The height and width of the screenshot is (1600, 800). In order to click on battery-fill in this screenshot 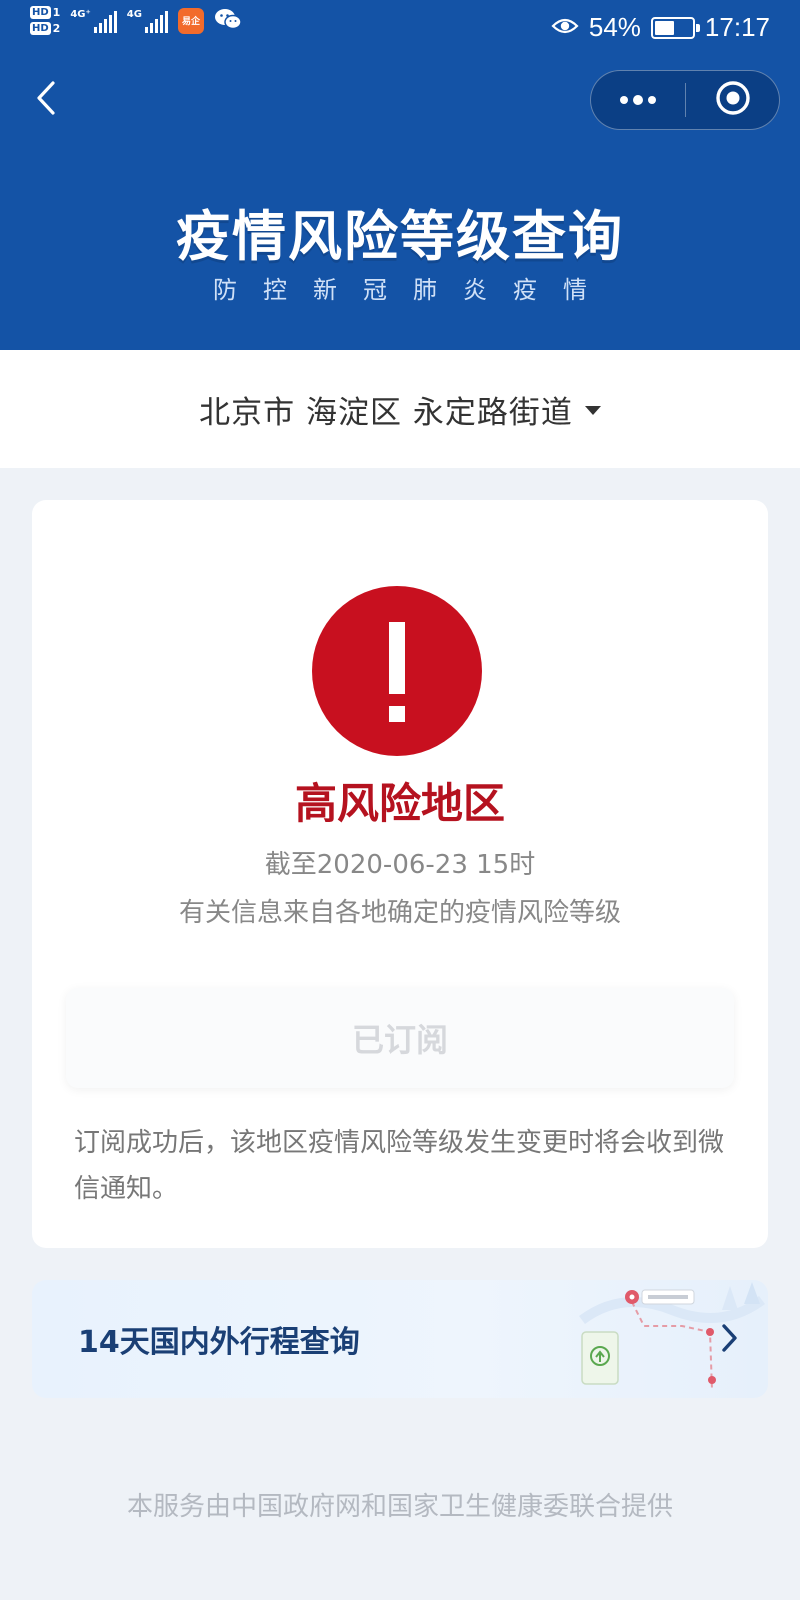, I will do `click(664, 27)`.